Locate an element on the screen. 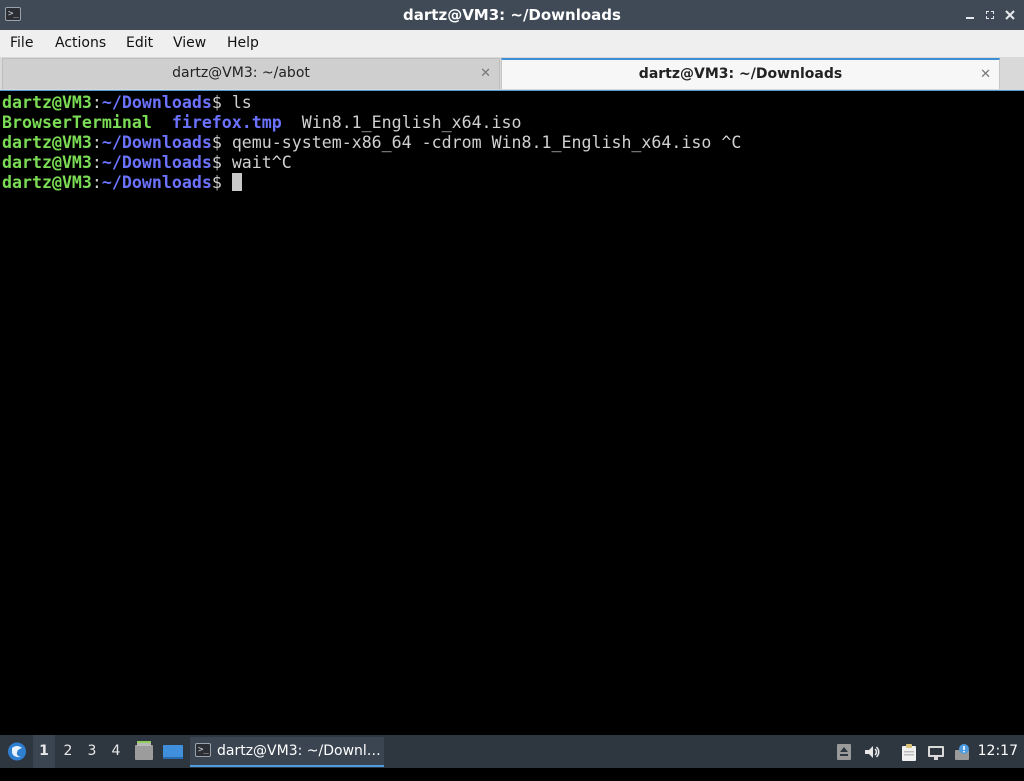  menu-edit: Edit is located at coordinates (139, 43).